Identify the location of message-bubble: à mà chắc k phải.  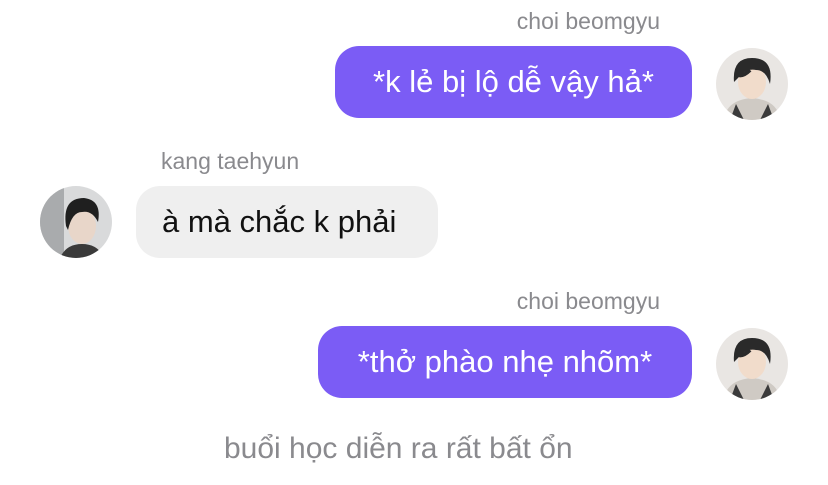
(287, 222).